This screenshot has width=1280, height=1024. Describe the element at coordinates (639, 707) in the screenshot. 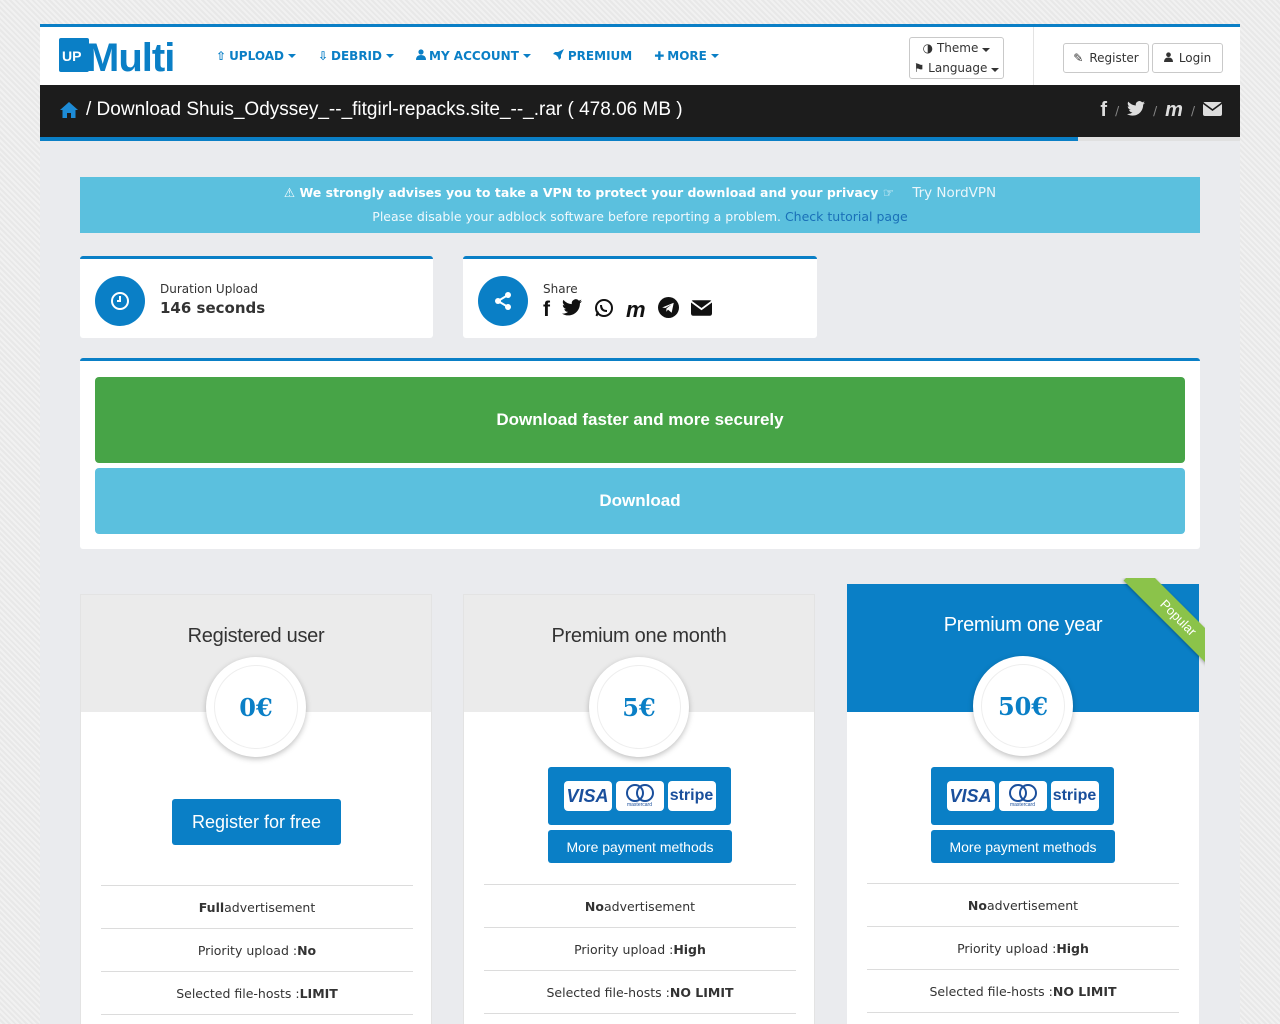

I see `plan-price-badge: 5€` at that location.